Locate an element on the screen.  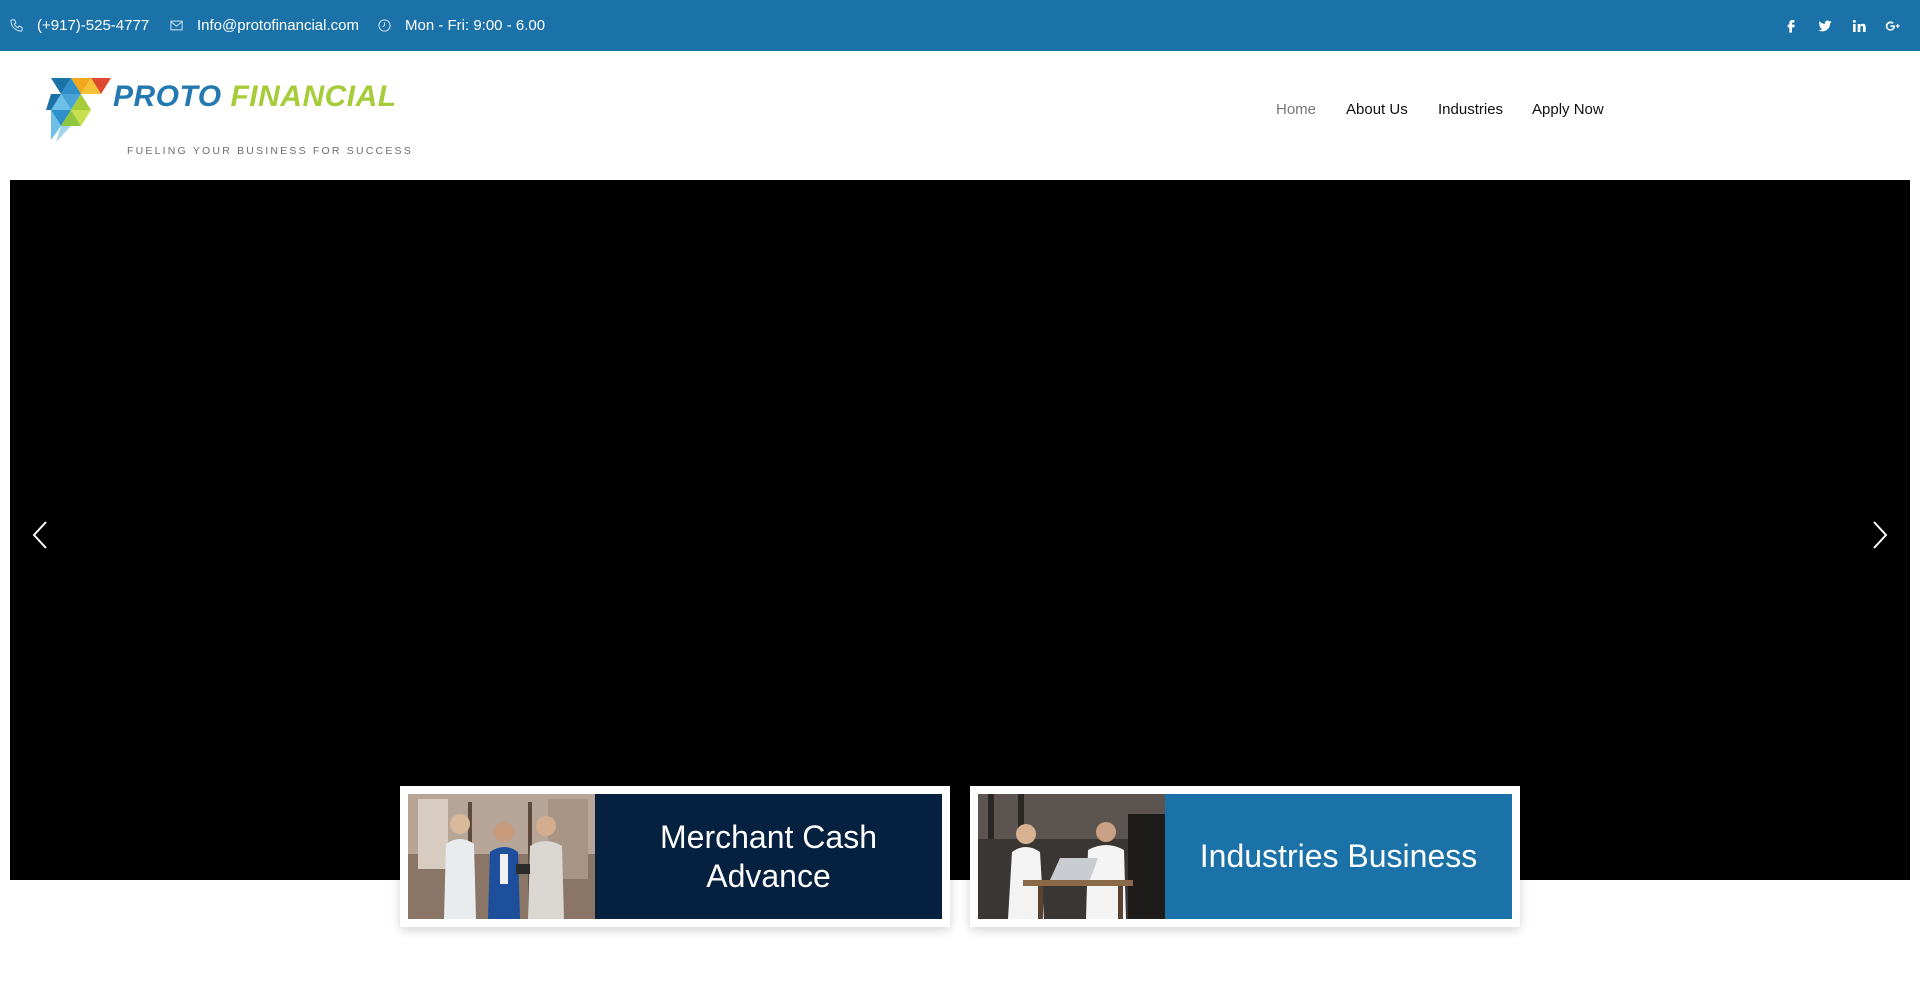
linkedin-icon is located at coordinates (1859, 25).